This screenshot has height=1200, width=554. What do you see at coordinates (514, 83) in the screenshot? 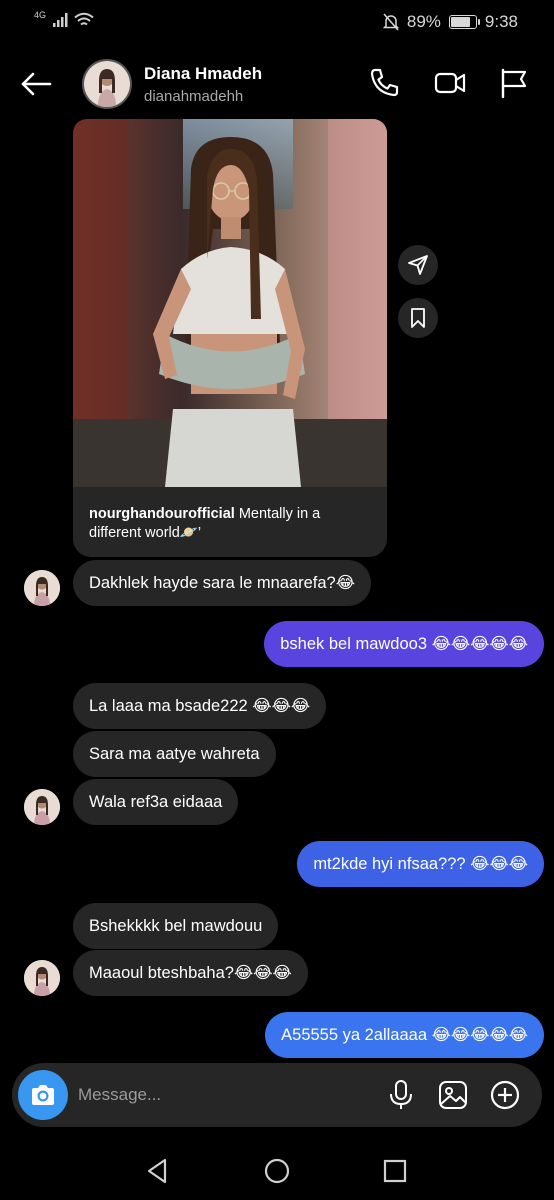
I see `flag-icon` at bounding box center [514, 83].